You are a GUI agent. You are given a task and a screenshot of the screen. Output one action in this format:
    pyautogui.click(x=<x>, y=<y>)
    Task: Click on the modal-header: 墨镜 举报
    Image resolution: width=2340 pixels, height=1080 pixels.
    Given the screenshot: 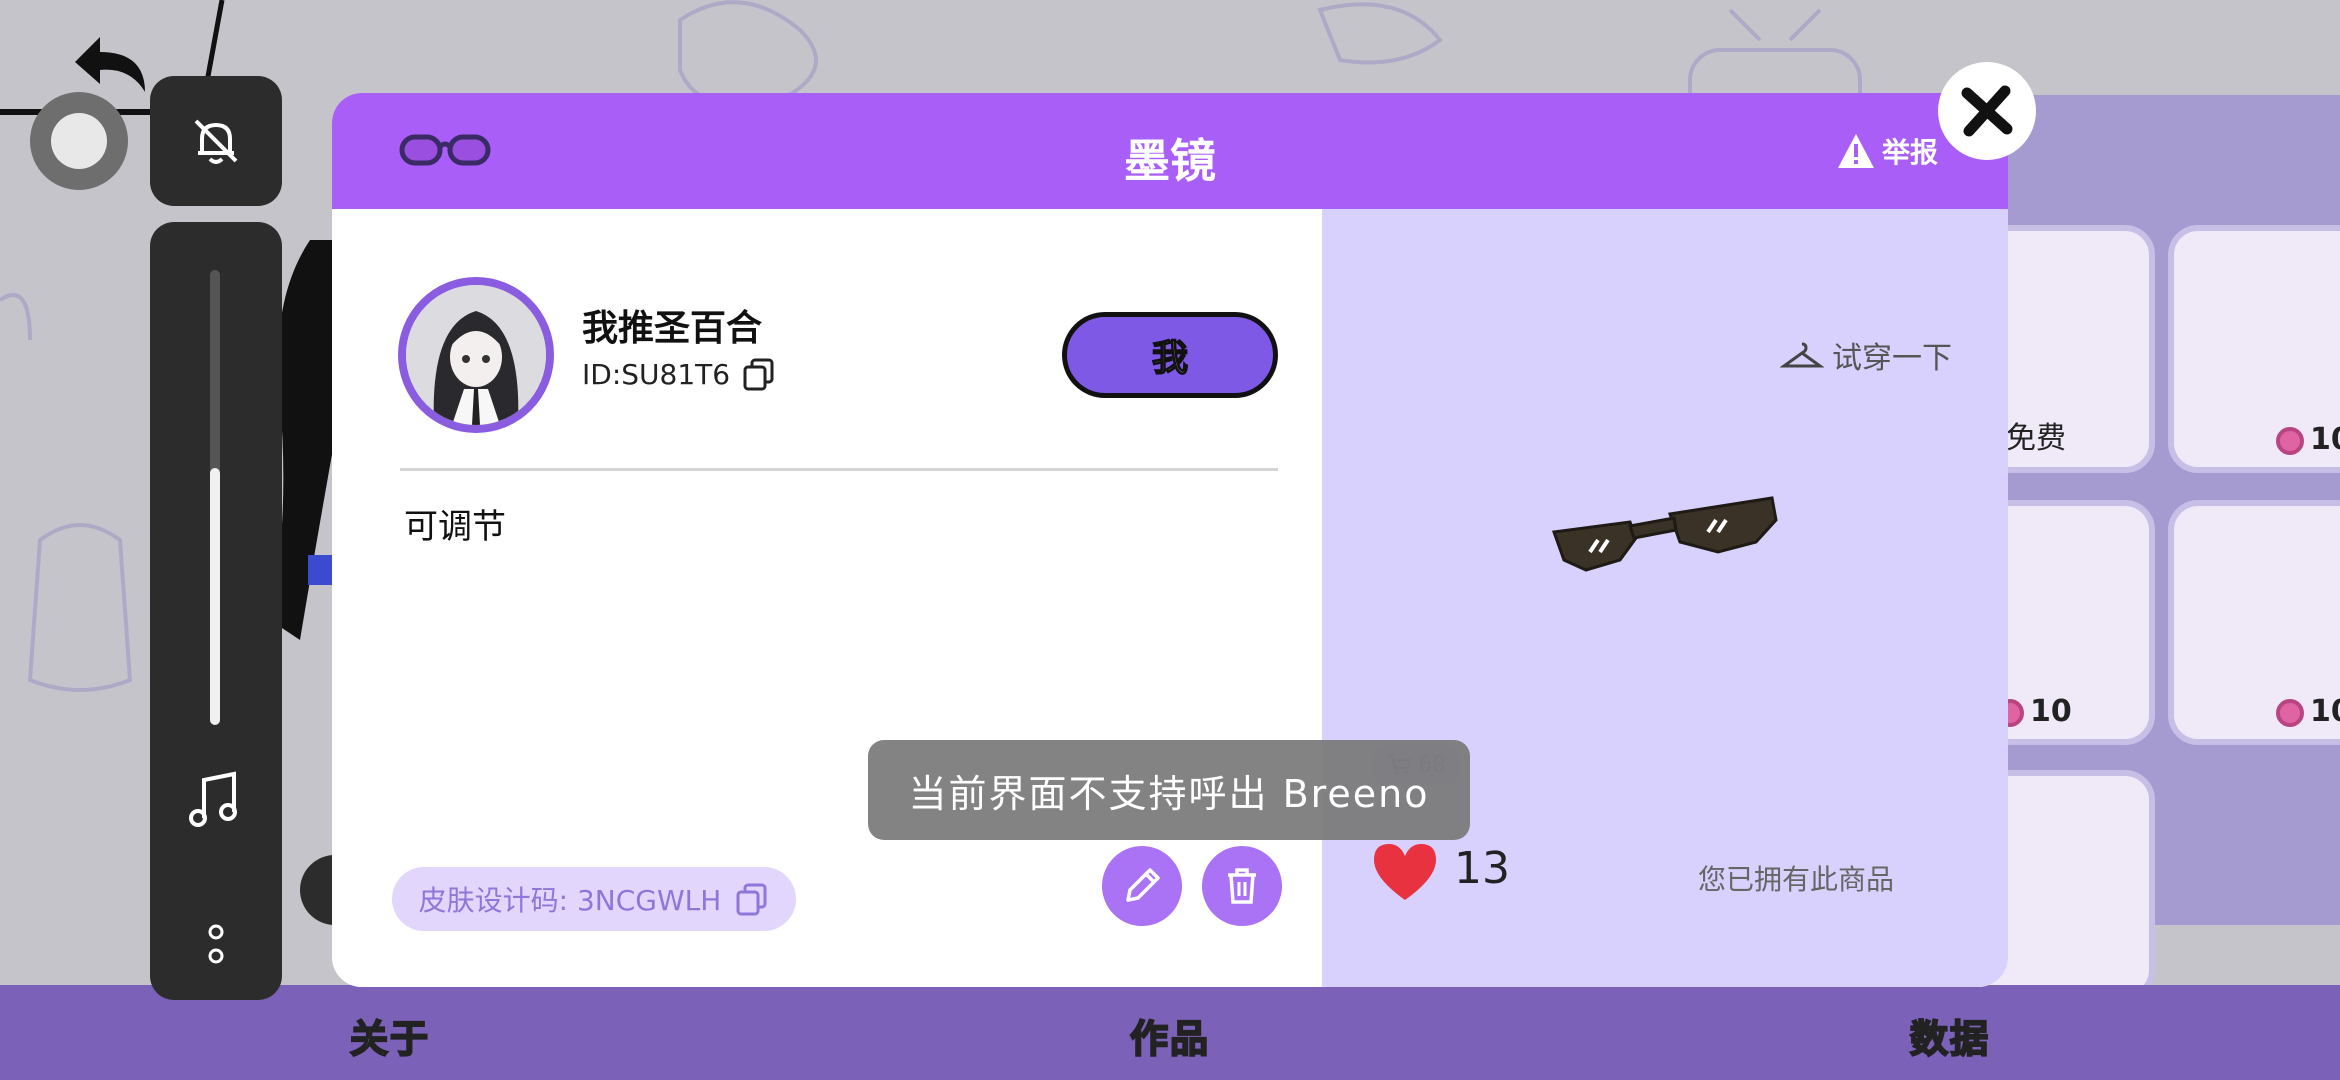 What is the action you would take?
    pyautogui.click(x=1170, y=151)
    